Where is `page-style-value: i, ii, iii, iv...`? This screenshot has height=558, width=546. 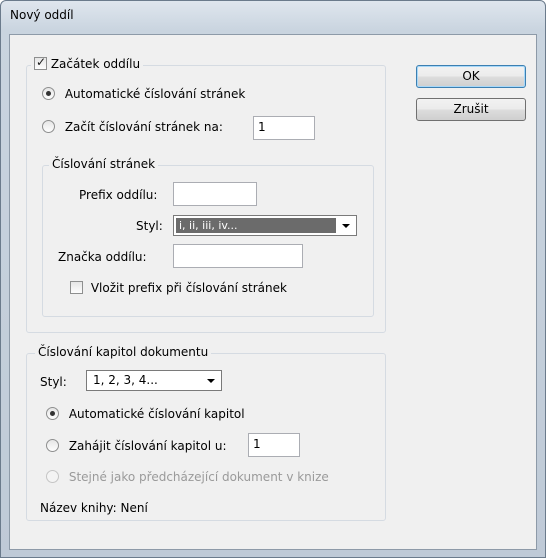 page-style-value: i, ii, iii, iv... is located at coordinates (256, 225).